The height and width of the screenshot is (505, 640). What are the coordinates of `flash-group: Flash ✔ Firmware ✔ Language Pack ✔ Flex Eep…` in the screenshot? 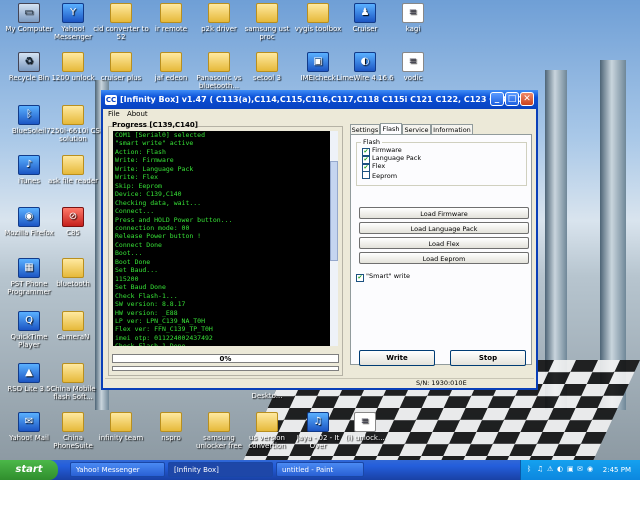 It's located at (441, 162).